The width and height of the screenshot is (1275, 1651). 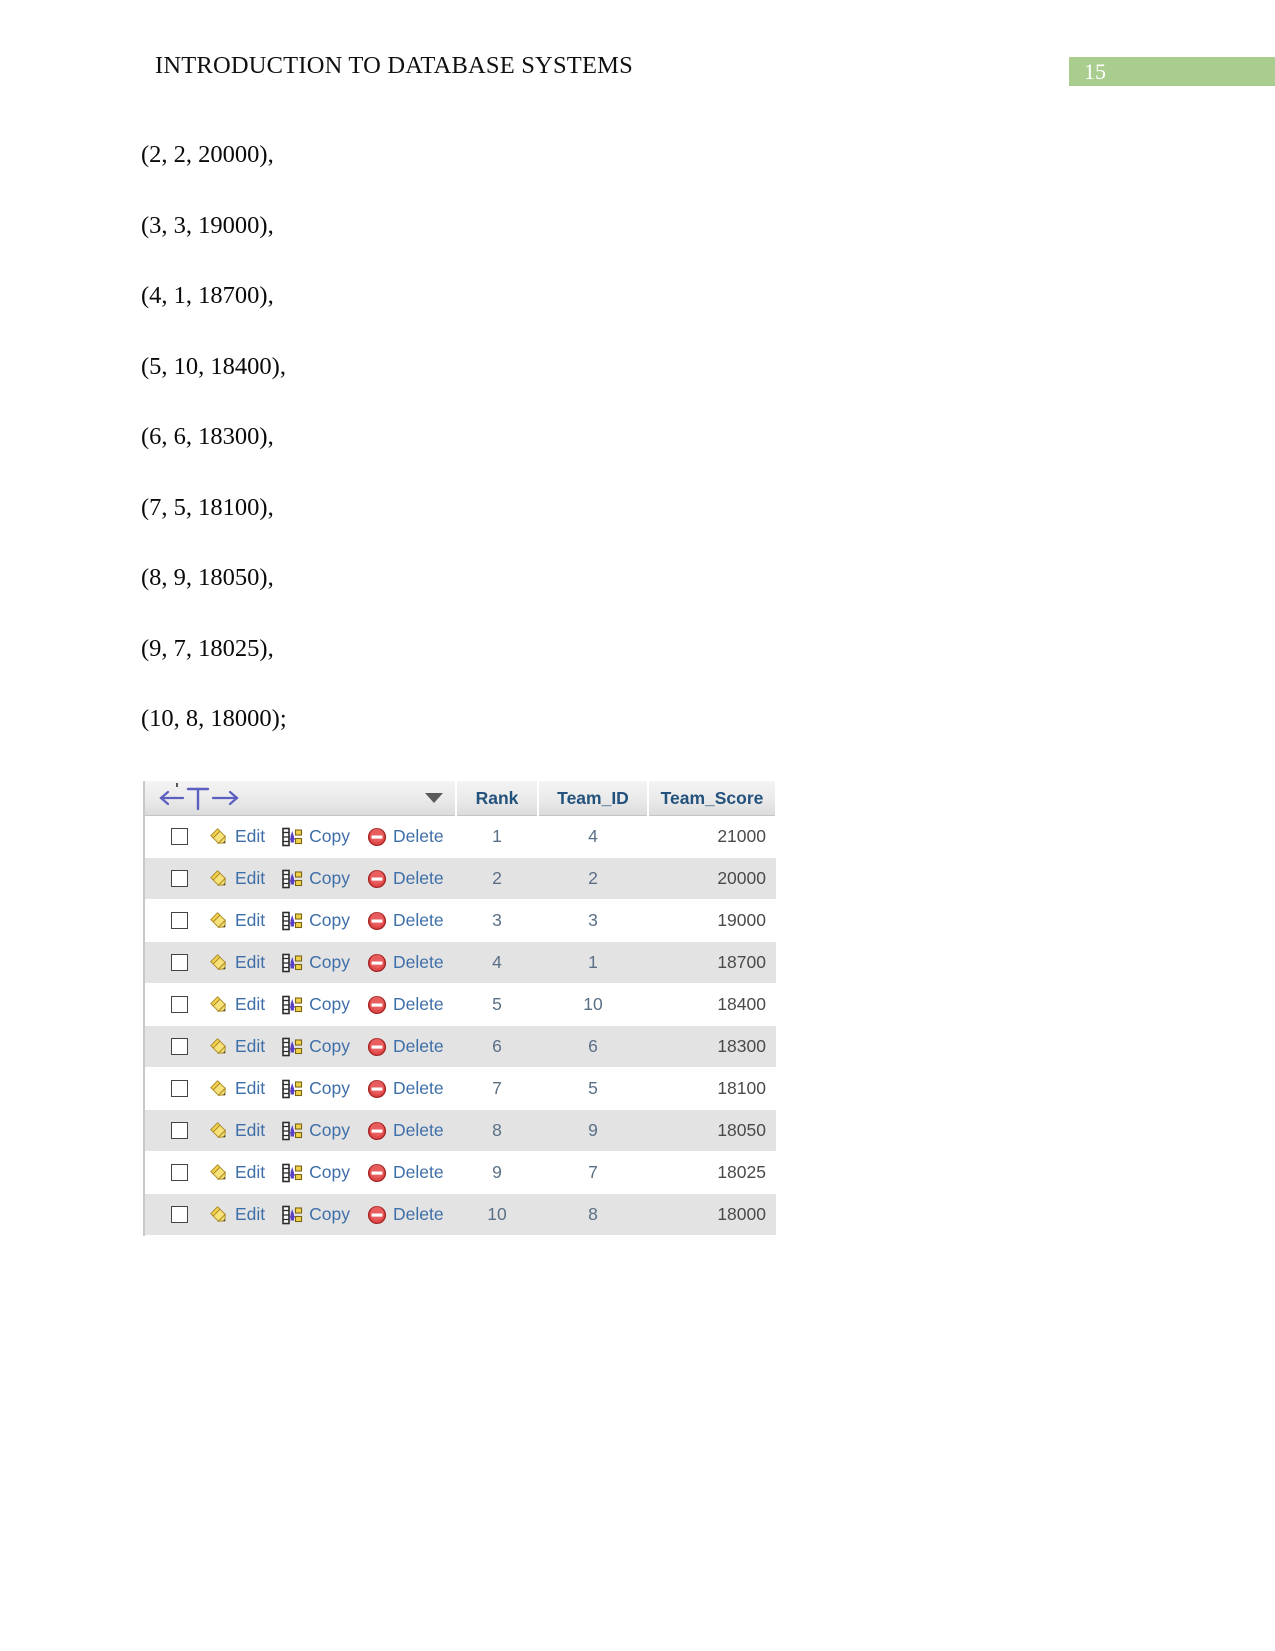 I want to click on table-row: Edit Copy Delete 8 9 18050, so click(x=460, y=1130).